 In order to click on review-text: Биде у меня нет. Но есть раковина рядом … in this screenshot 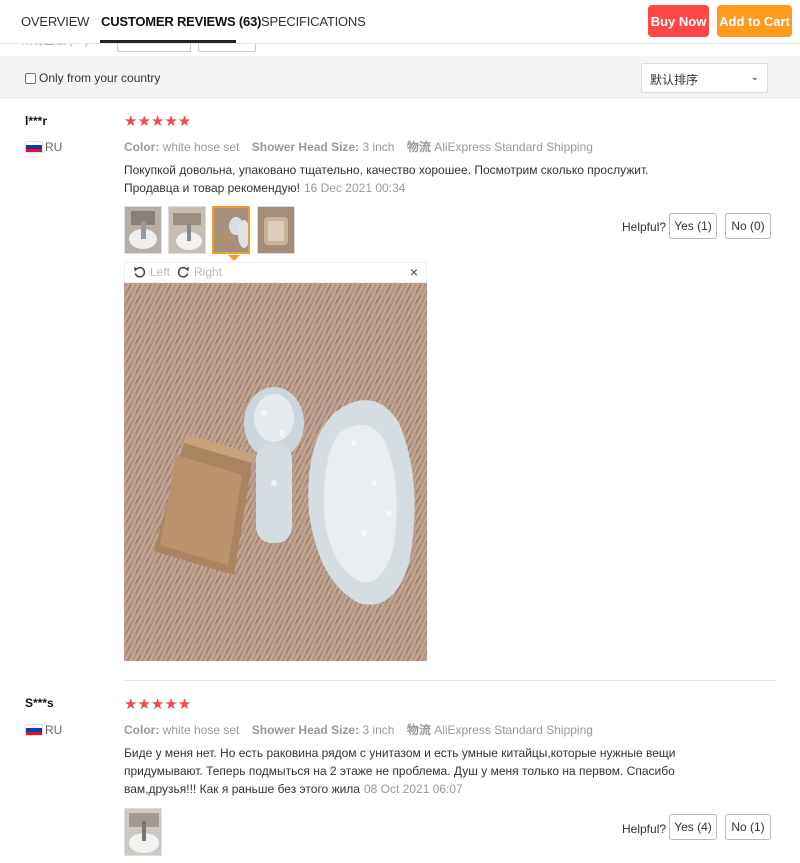, I will do `click(404, 771)`.